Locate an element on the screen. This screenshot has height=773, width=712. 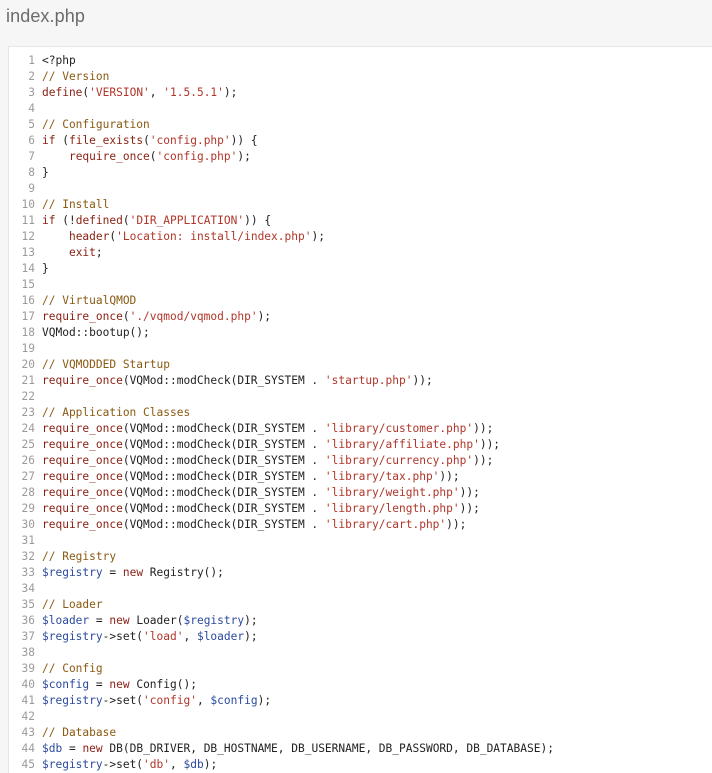
code-text: require_once('config.php'); is located at coordinates (146, 157).